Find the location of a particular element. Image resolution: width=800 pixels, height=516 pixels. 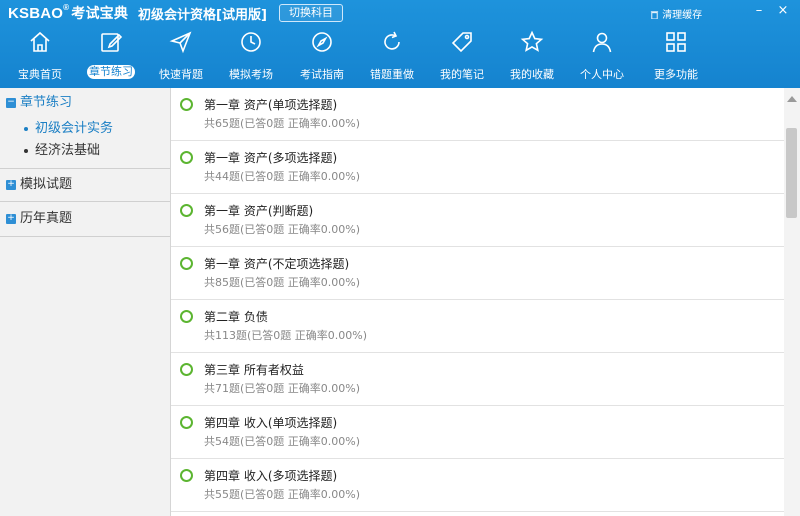

star-icon is located at coordinates (532, 41).